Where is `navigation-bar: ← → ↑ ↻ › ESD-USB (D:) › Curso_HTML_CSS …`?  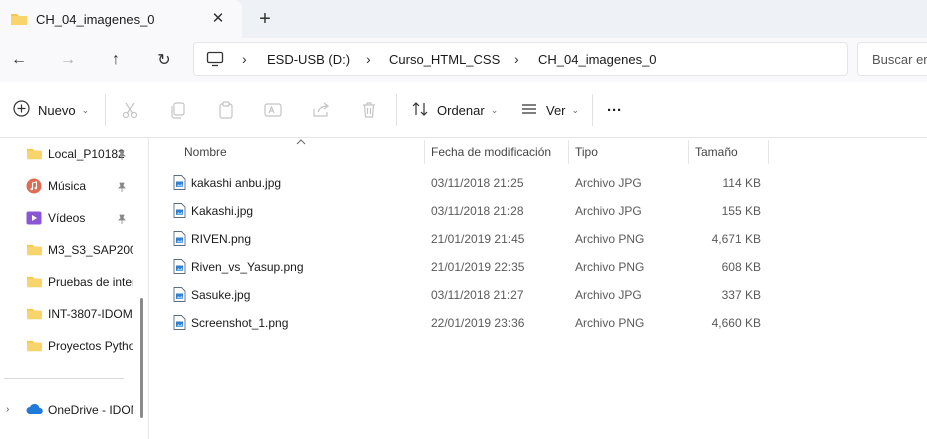
navigation-bar: ← → ↑ ↻ › ESD-USB (D:) › Curso_HTML_CSS … is located at coordinates (463, 60).